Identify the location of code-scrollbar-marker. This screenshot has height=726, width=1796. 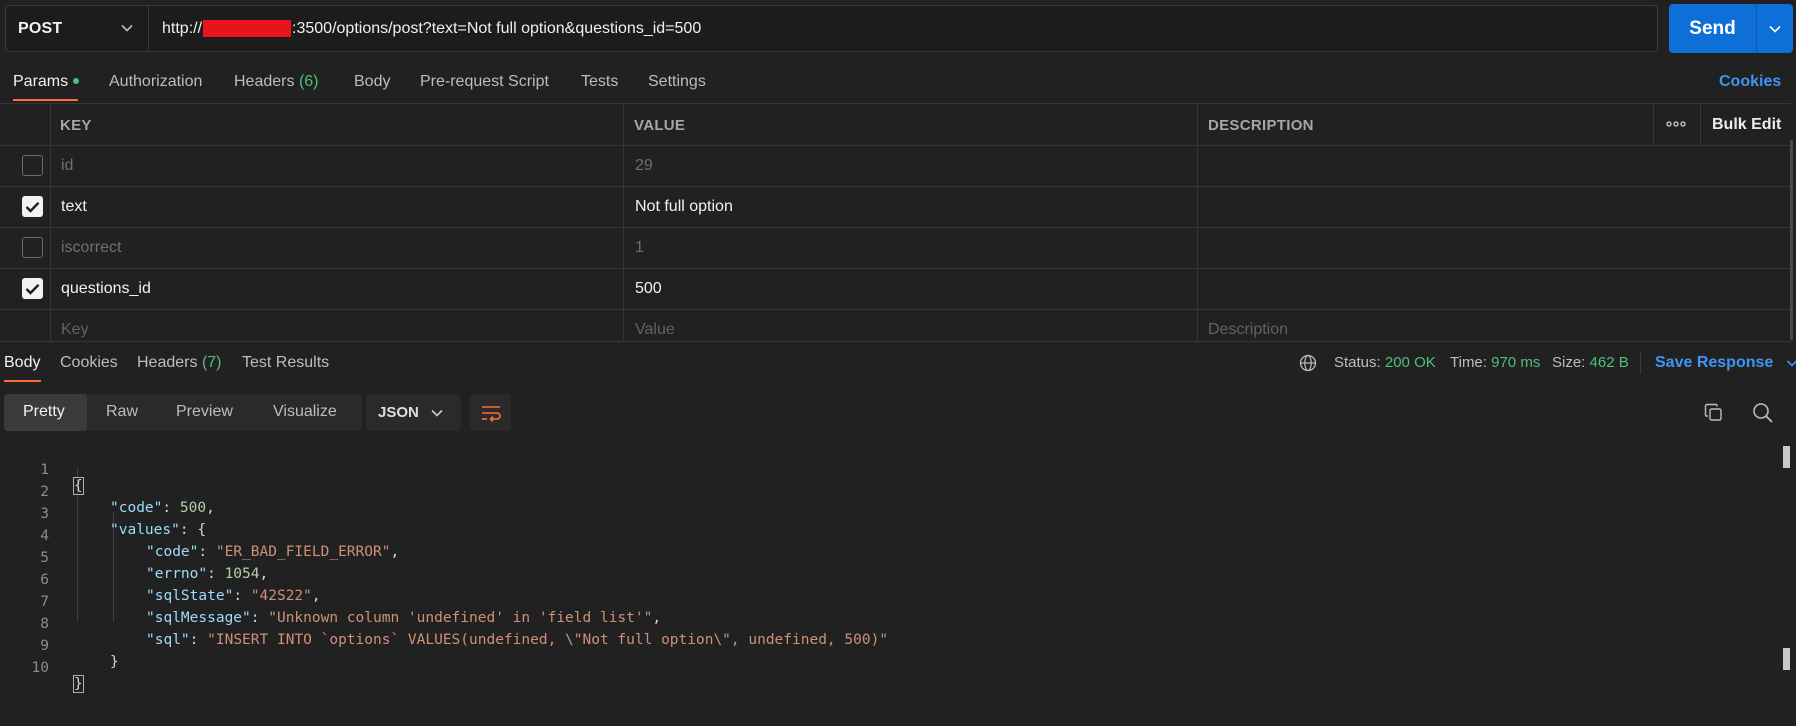
(1786, 659).